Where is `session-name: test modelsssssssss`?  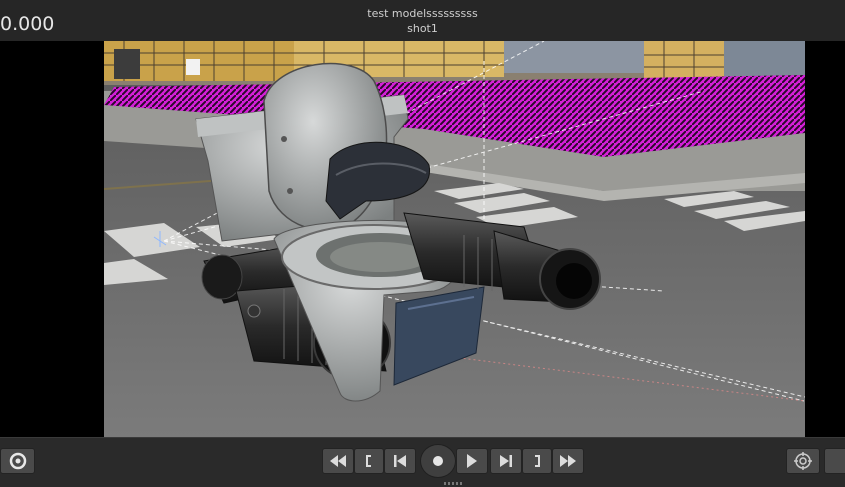
session-name: test modelsssssssss is located at coordinates (422, 13).